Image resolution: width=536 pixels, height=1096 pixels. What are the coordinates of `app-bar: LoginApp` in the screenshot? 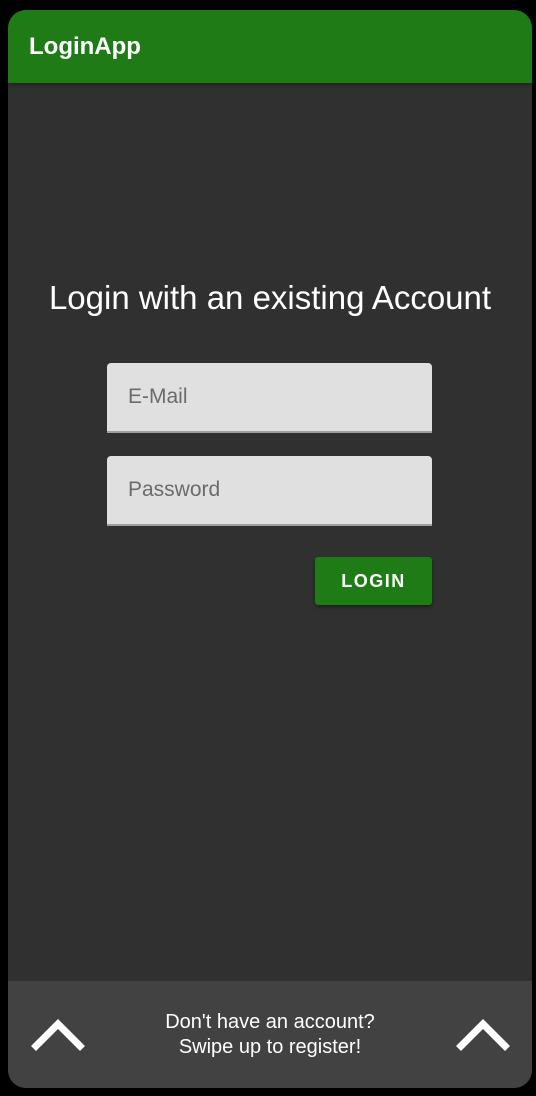 It's located at (270, 46).